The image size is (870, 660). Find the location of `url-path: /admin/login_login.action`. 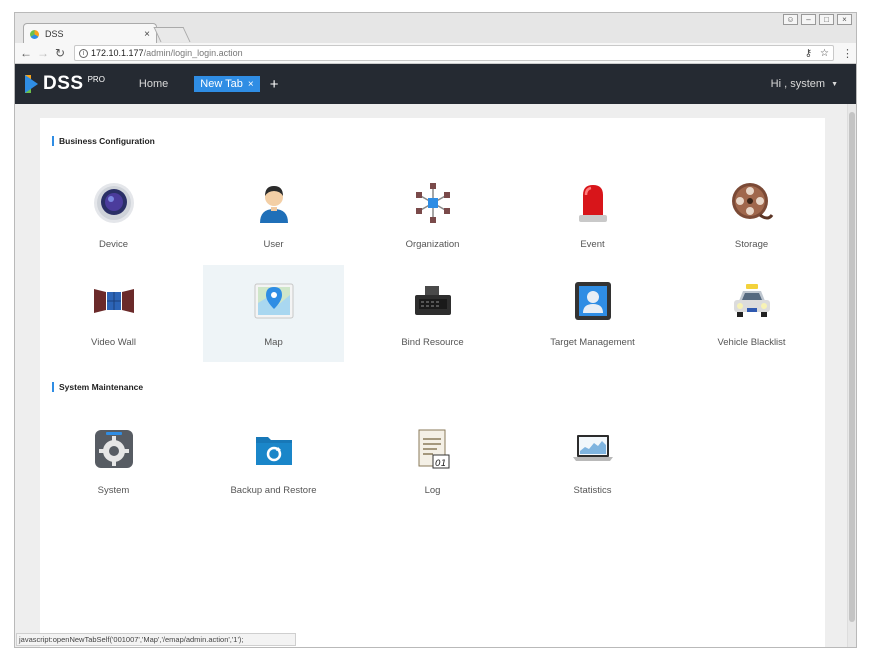

url-path: /admin/login_login.action is located at coordinates (193, 53).